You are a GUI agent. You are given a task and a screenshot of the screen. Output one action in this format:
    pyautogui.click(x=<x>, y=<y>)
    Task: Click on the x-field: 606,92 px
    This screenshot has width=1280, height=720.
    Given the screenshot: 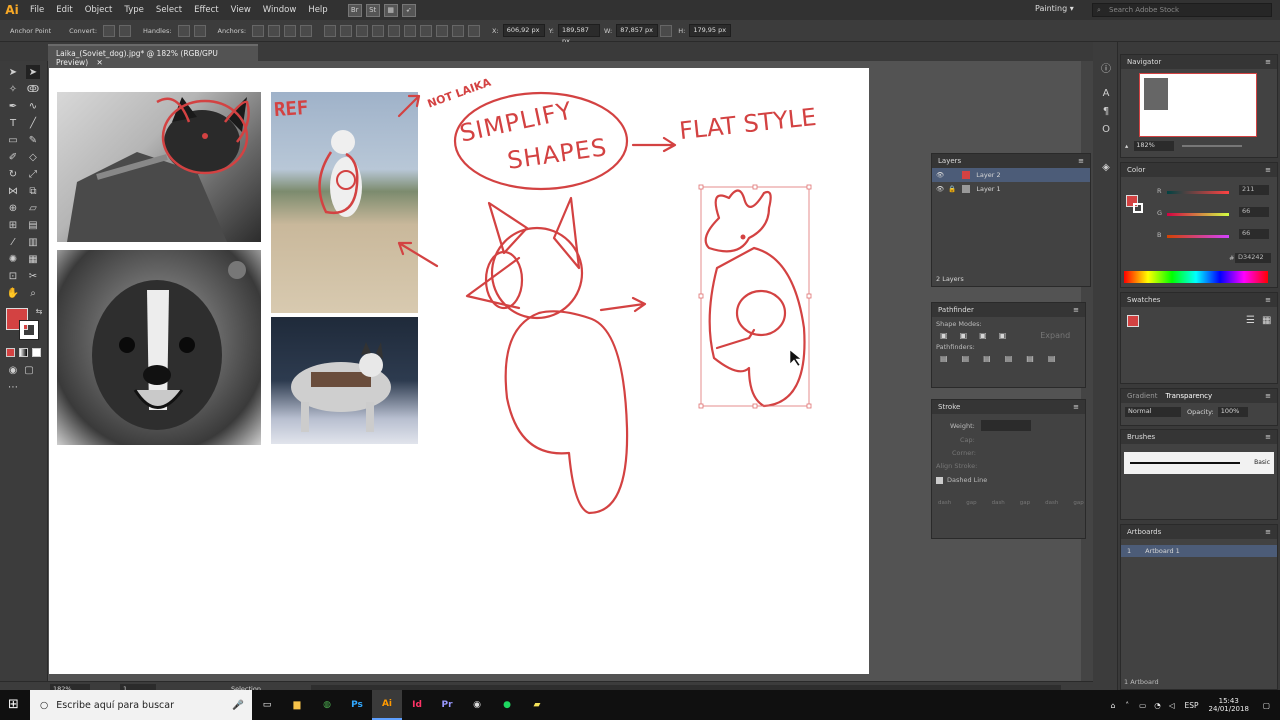 What is the action you would take?
    pyautogui.click(x=523, y=30)
    